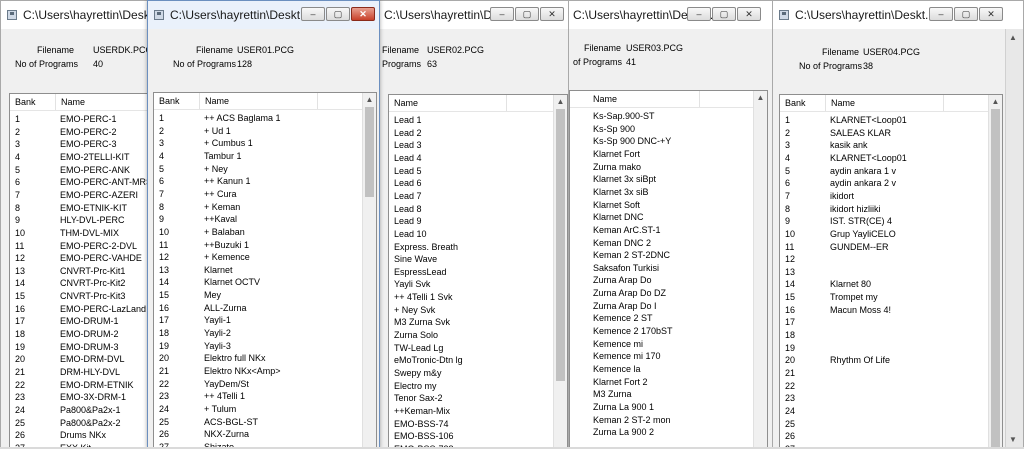 The width and height of the screenshot is (1024, 449). What do you see at coordinates (662, 129) in the screenshot?
I see `list-item: Ks-Sp 900` at bounding box center [662, 129].